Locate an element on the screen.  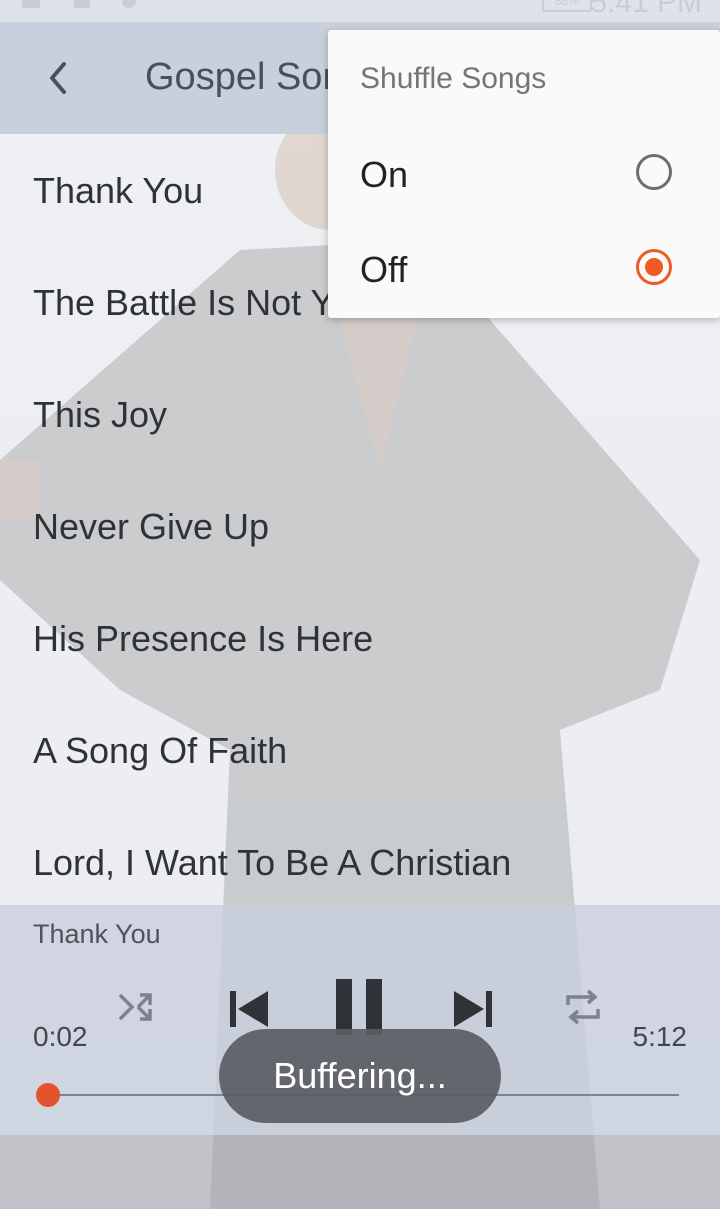
shuffle-popup: Shuffle Songs On Off is located at coordinates (524, 174).